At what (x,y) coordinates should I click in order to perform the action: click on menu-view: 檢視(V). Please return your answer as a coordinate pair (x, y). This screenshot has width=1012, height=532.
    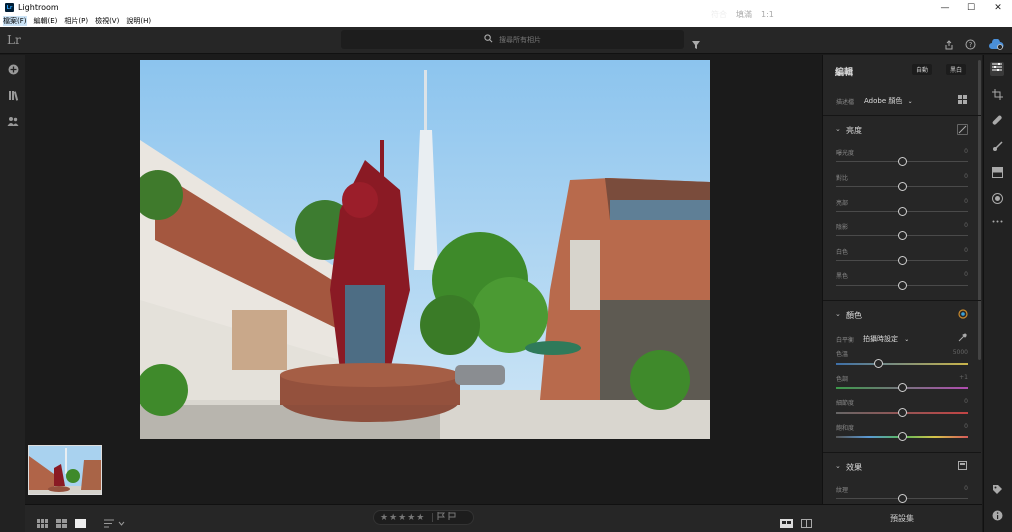
    Looking at the image, I should click on (107, 21).